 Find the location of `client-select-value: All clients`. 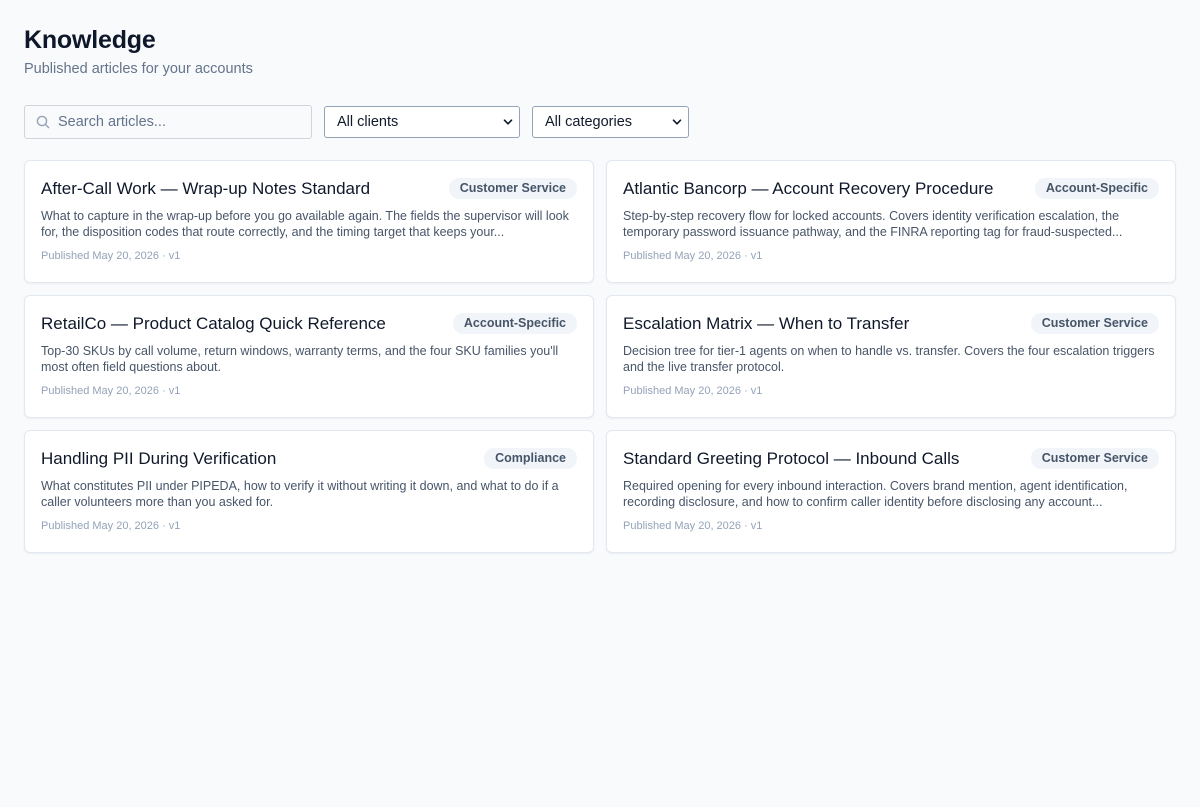

client-select-value: All clients is located at coordinates (368, 122).